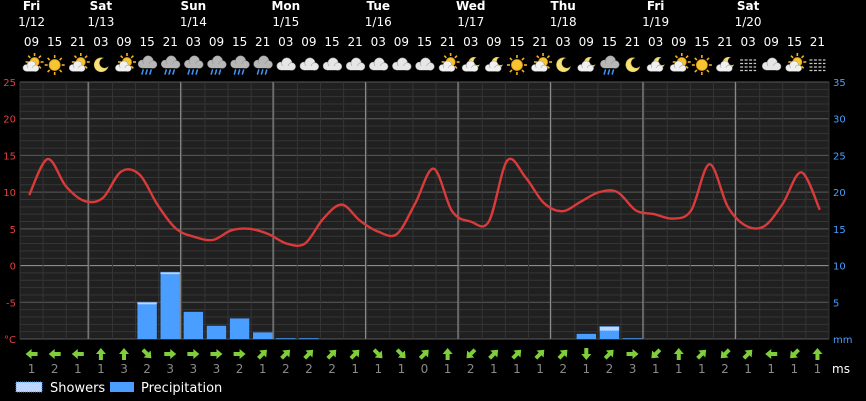 The width and height of the screenshot is (866, 401). What do you see at coordinates (424, 64) in the screenshot?
I see `weather-icons` at bounding box center [424, 64].